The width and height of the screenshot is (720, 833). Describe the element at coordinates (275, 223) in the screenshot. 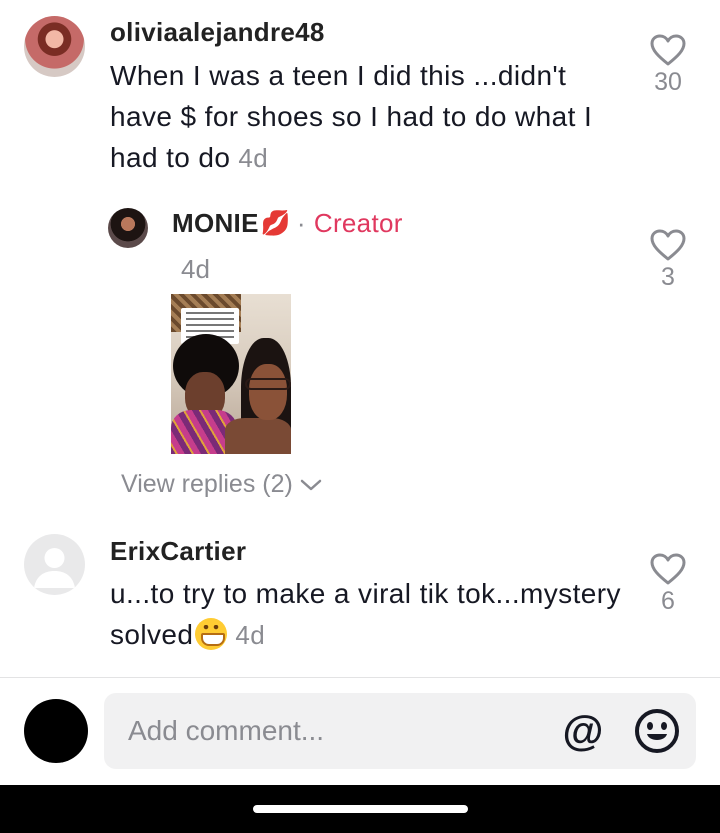

I see `lips-emoji: 💋` at that location.